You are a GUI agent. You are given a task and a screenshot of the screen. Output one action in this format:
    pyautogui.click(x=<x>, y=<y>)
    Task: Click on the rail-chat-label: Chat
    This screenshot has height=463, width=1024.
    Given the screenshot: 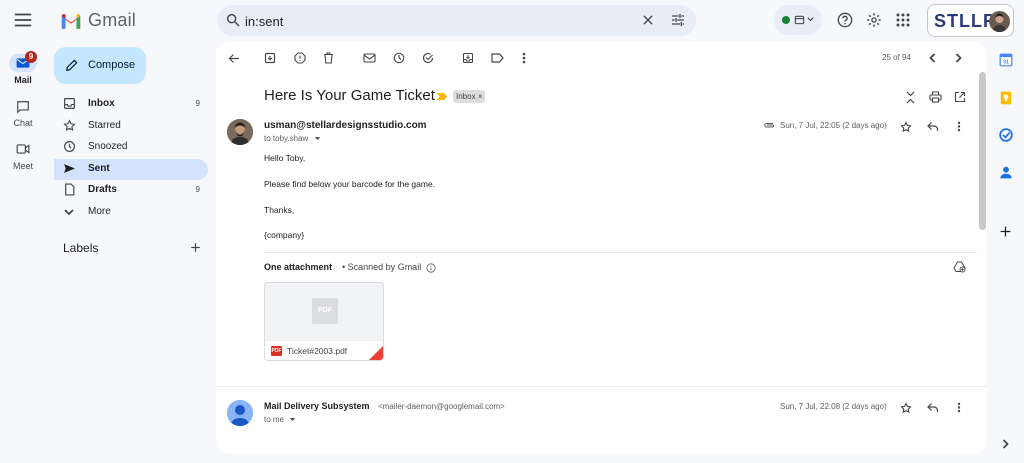 What is the action you would take?
    pyautogui.click(x=23, y=123)
    